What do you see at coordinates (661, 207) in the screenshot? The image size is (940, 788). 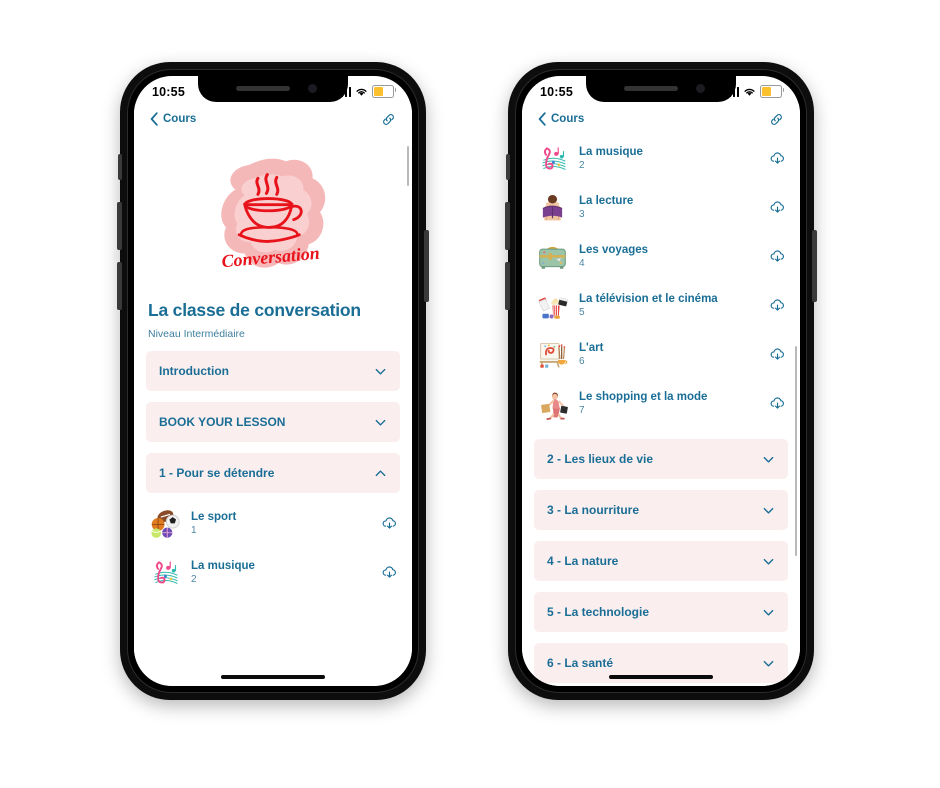 I see `lesson-item-la-lecture: La lecture 3` at bounding box center [661, 207].